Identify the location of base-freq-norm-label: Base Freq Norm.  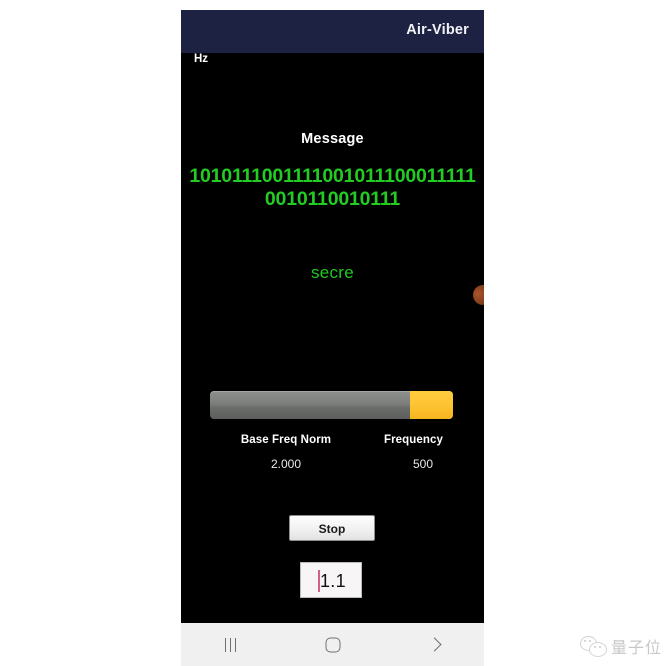
(286, 440).